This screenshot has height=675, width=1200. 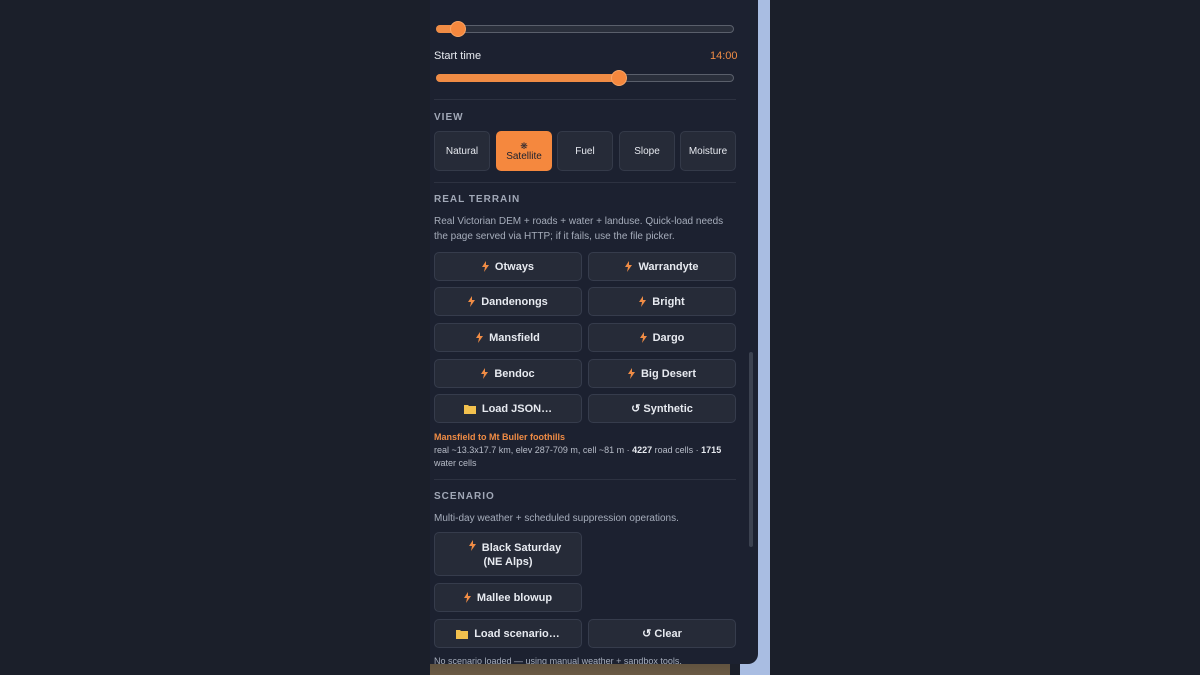 I want to click on scrollbar, so click(x=751, y=449).